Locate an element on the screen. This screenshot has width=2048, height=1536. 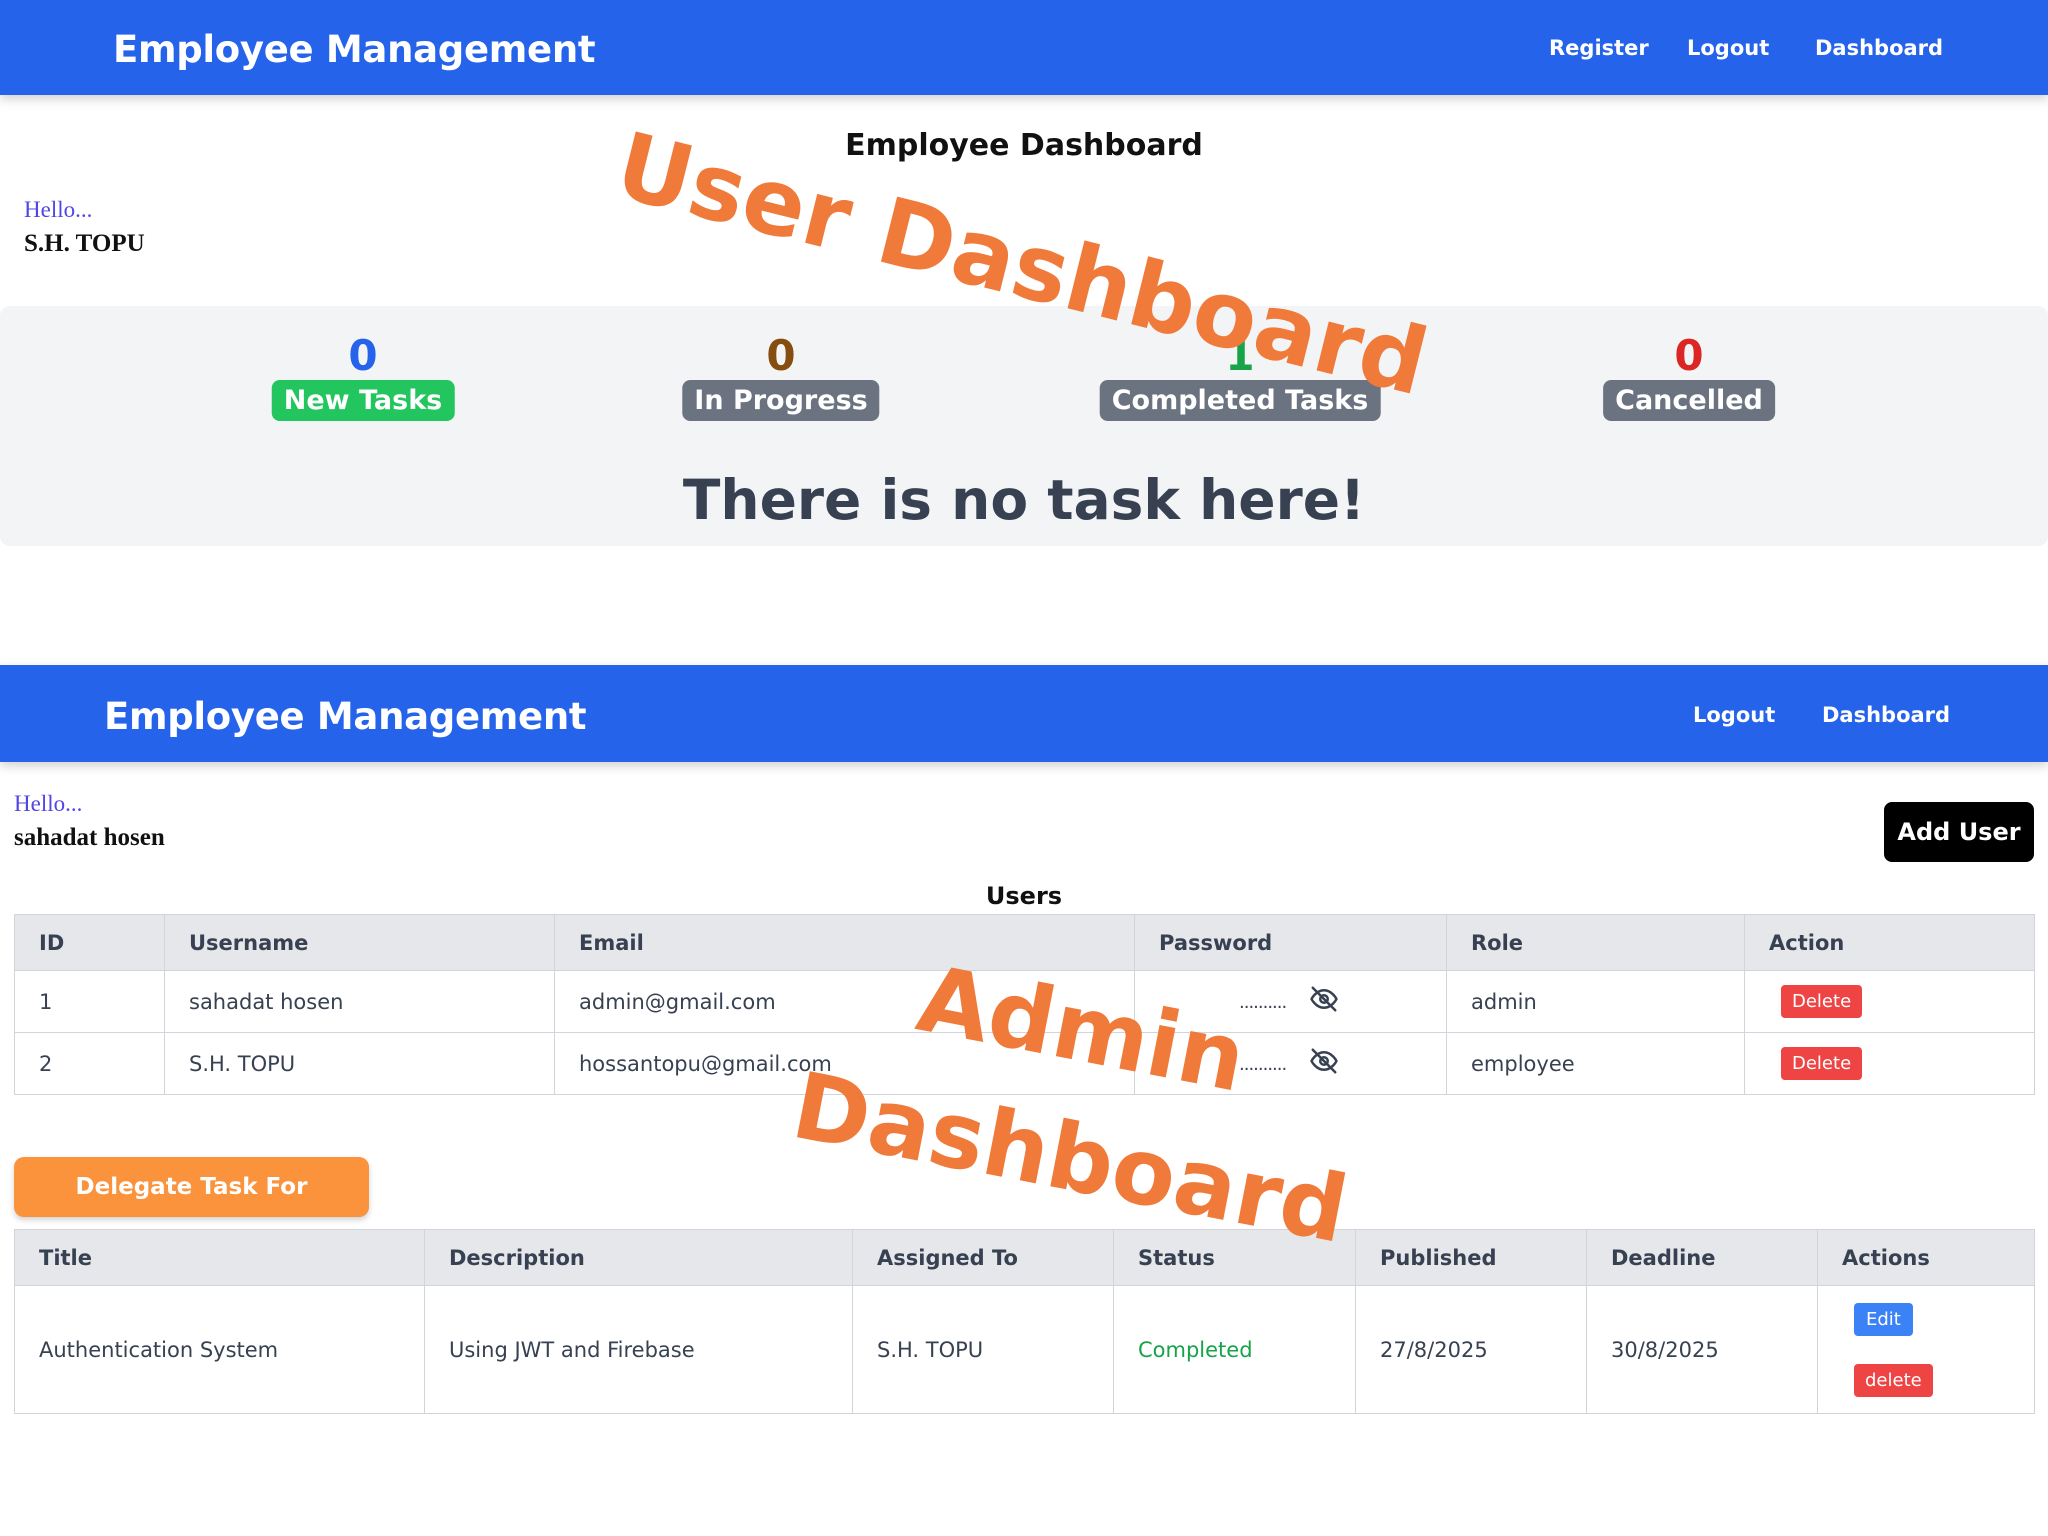
stat-badge: Completed Tasks is located at coordinates (1240, 400).